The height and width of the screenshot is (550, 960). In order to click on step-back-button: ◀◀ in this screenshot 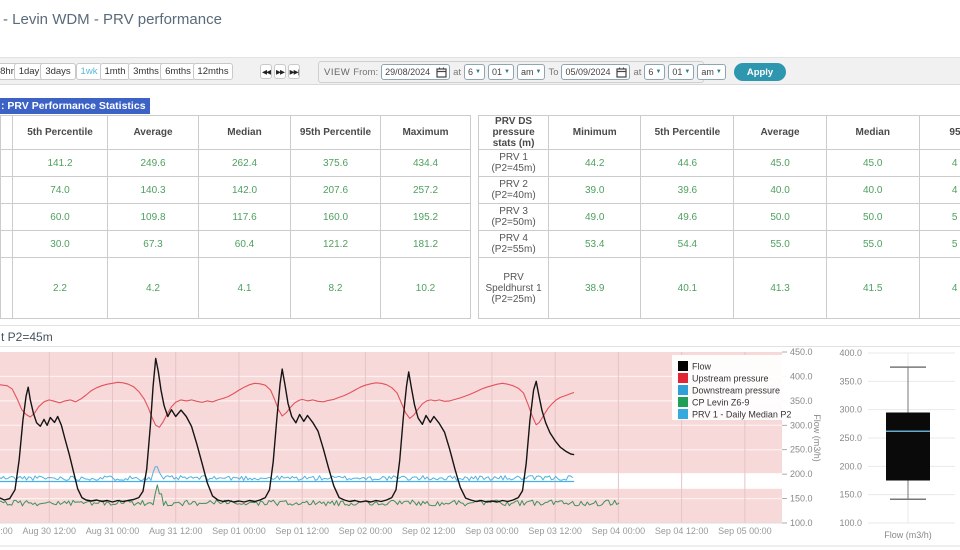, I will do `click(266, 71)`.